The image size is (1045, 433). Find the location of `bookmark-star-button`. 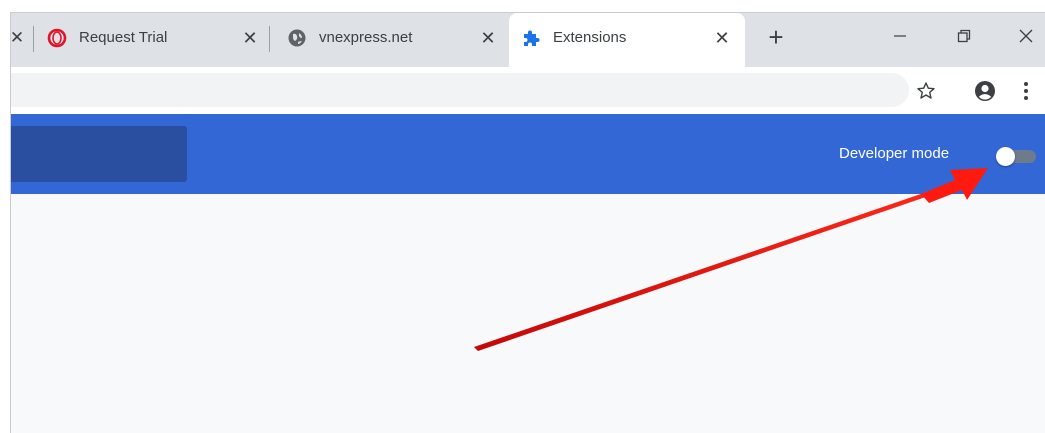

bookmark-star-button is located at coordinates (926, 91).